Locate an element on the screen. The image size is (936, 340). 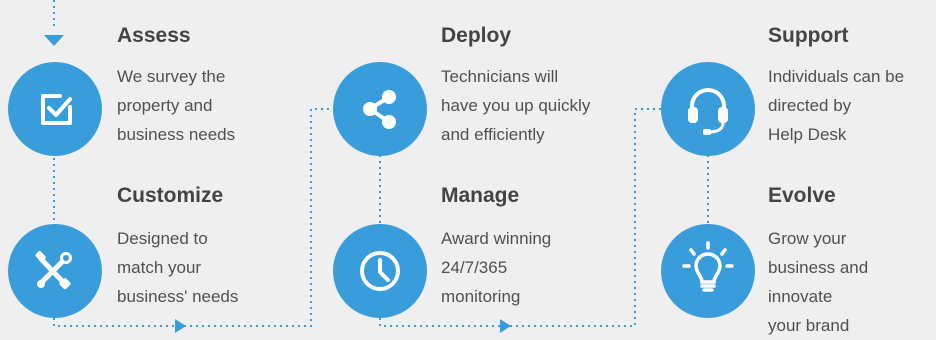
step-title-customize: Customize is located at coordinates (170, 195).